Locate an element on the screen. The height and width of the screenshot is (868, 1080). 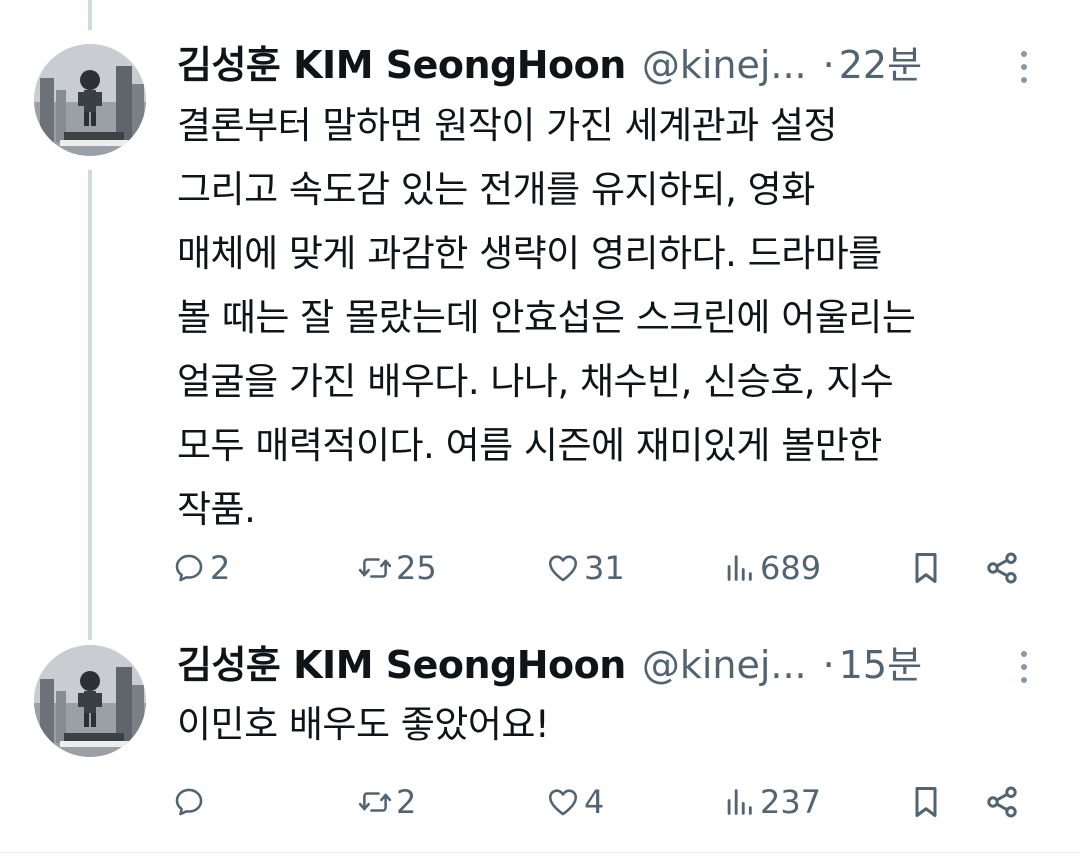
repost-button: 25 is located at coordinates (397, 568).